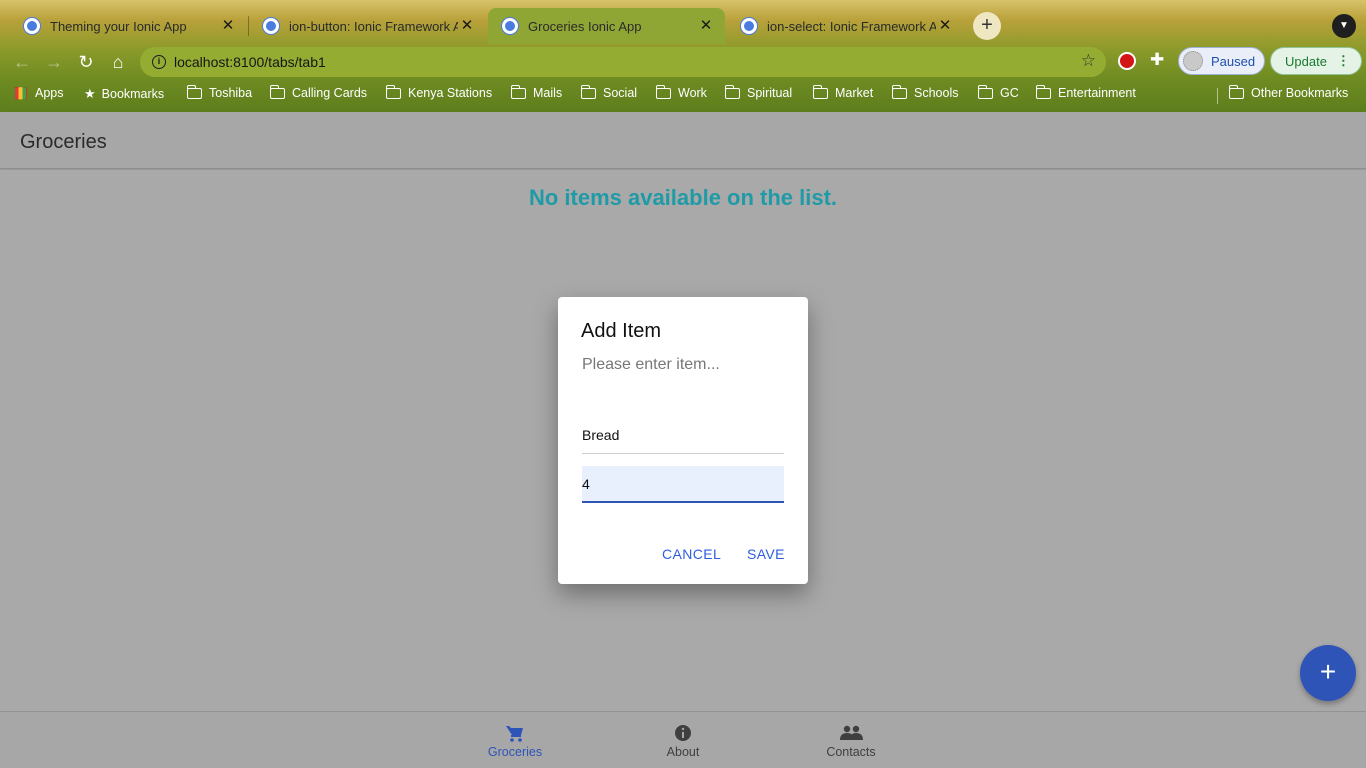 This screenshot has width=1366, height=768. What do you see at coordinates (514, 734) in the screenshot?
I see `cart-icon` at bounding box center [514, 734].